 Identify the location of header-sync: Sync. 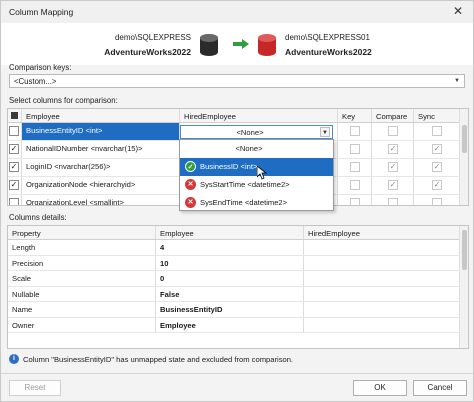
(437, 115).